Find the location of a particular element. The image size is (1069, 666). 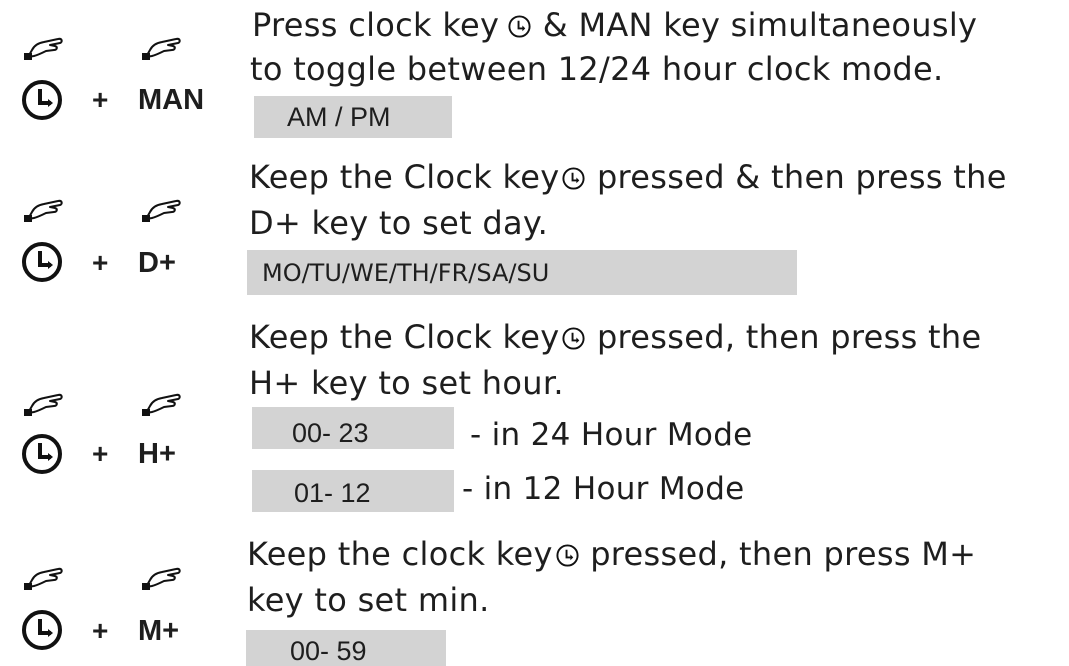

instruction-text: pressed, then press M+ is located at coordinates (778, 554).